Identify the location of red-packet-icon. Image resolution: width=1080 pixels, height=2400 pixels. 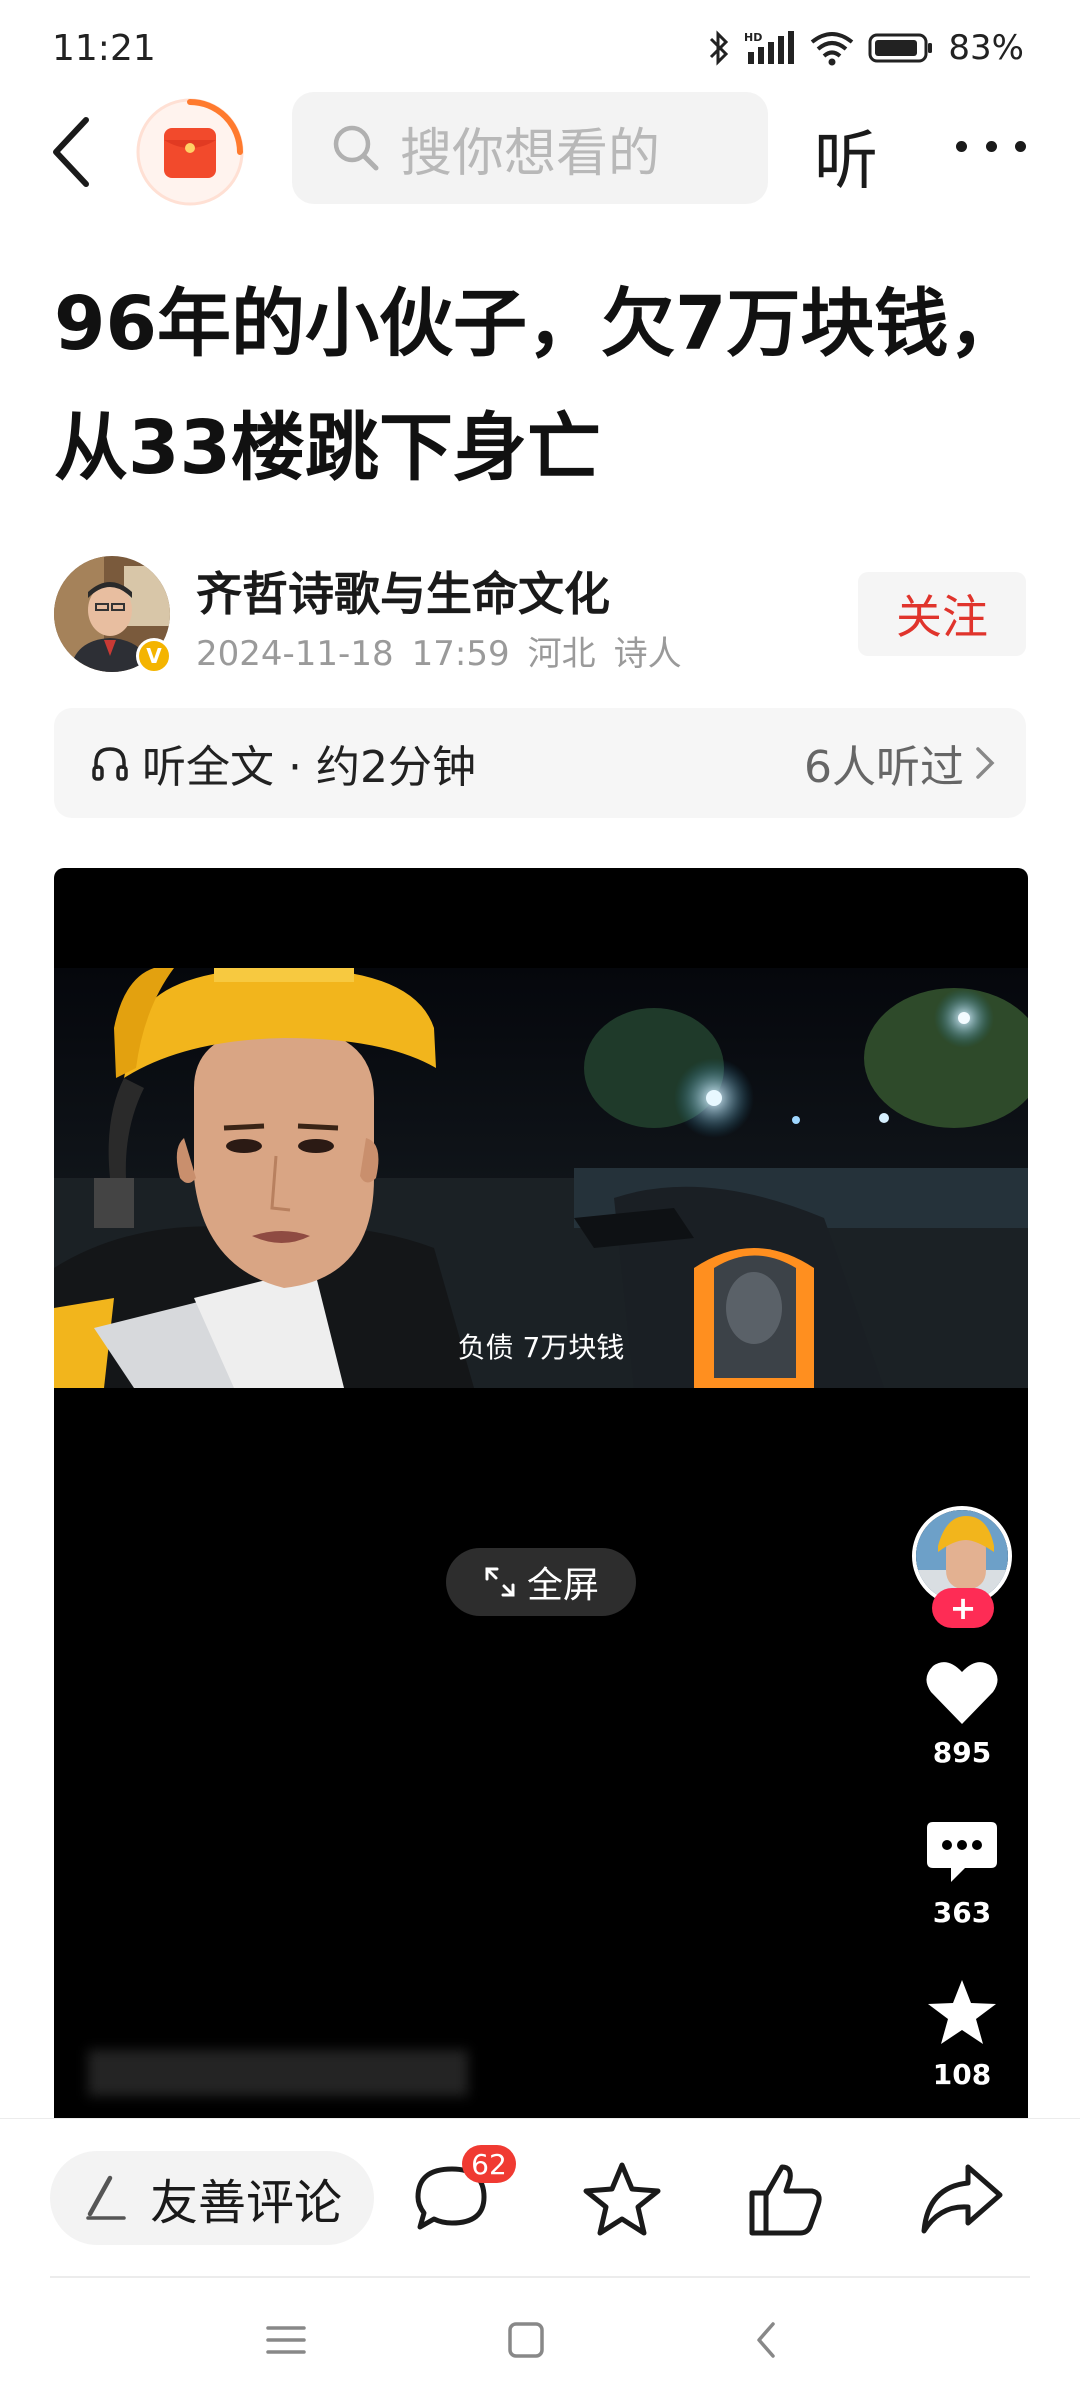
(190, 152).